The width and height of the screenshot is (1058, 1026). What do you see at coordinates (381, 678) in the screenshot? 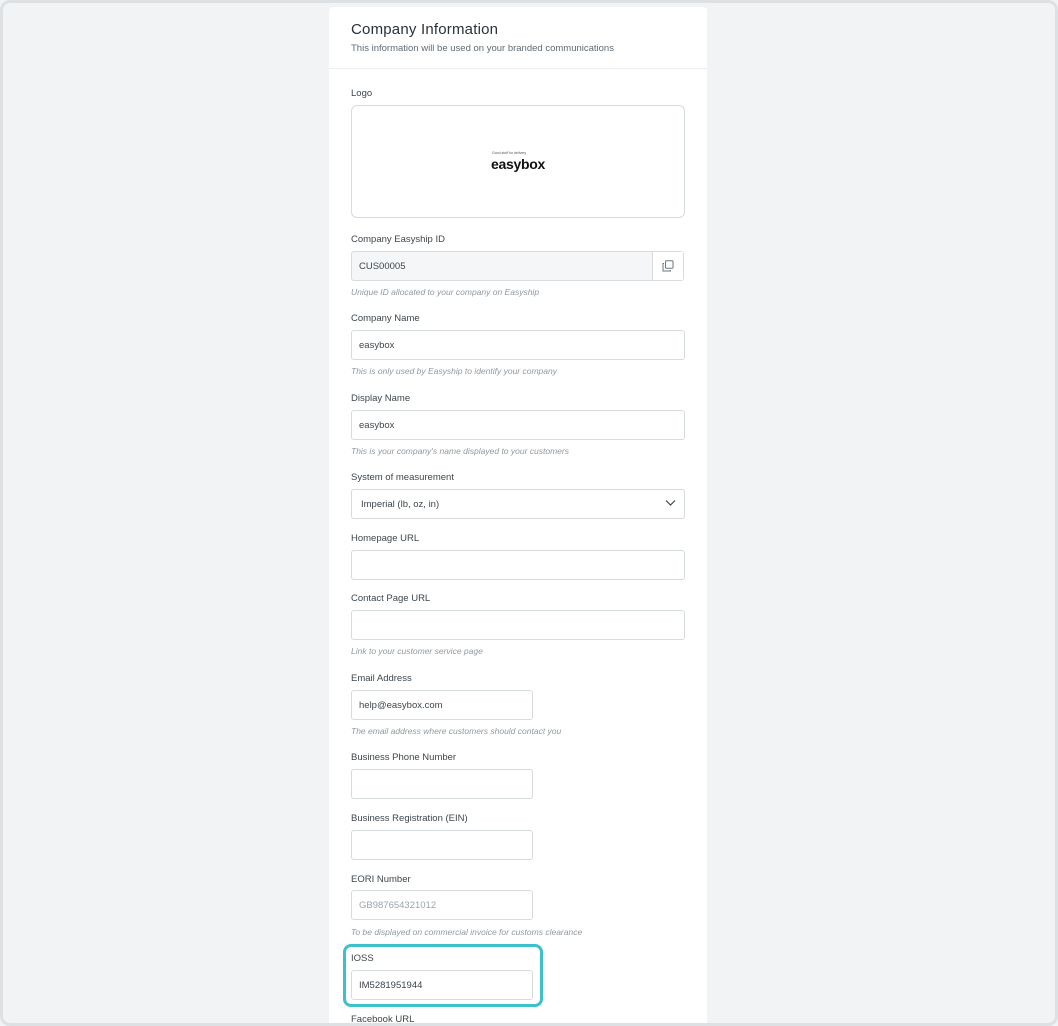
I see `email-label: Email Address` at bounding box center [381, 678].